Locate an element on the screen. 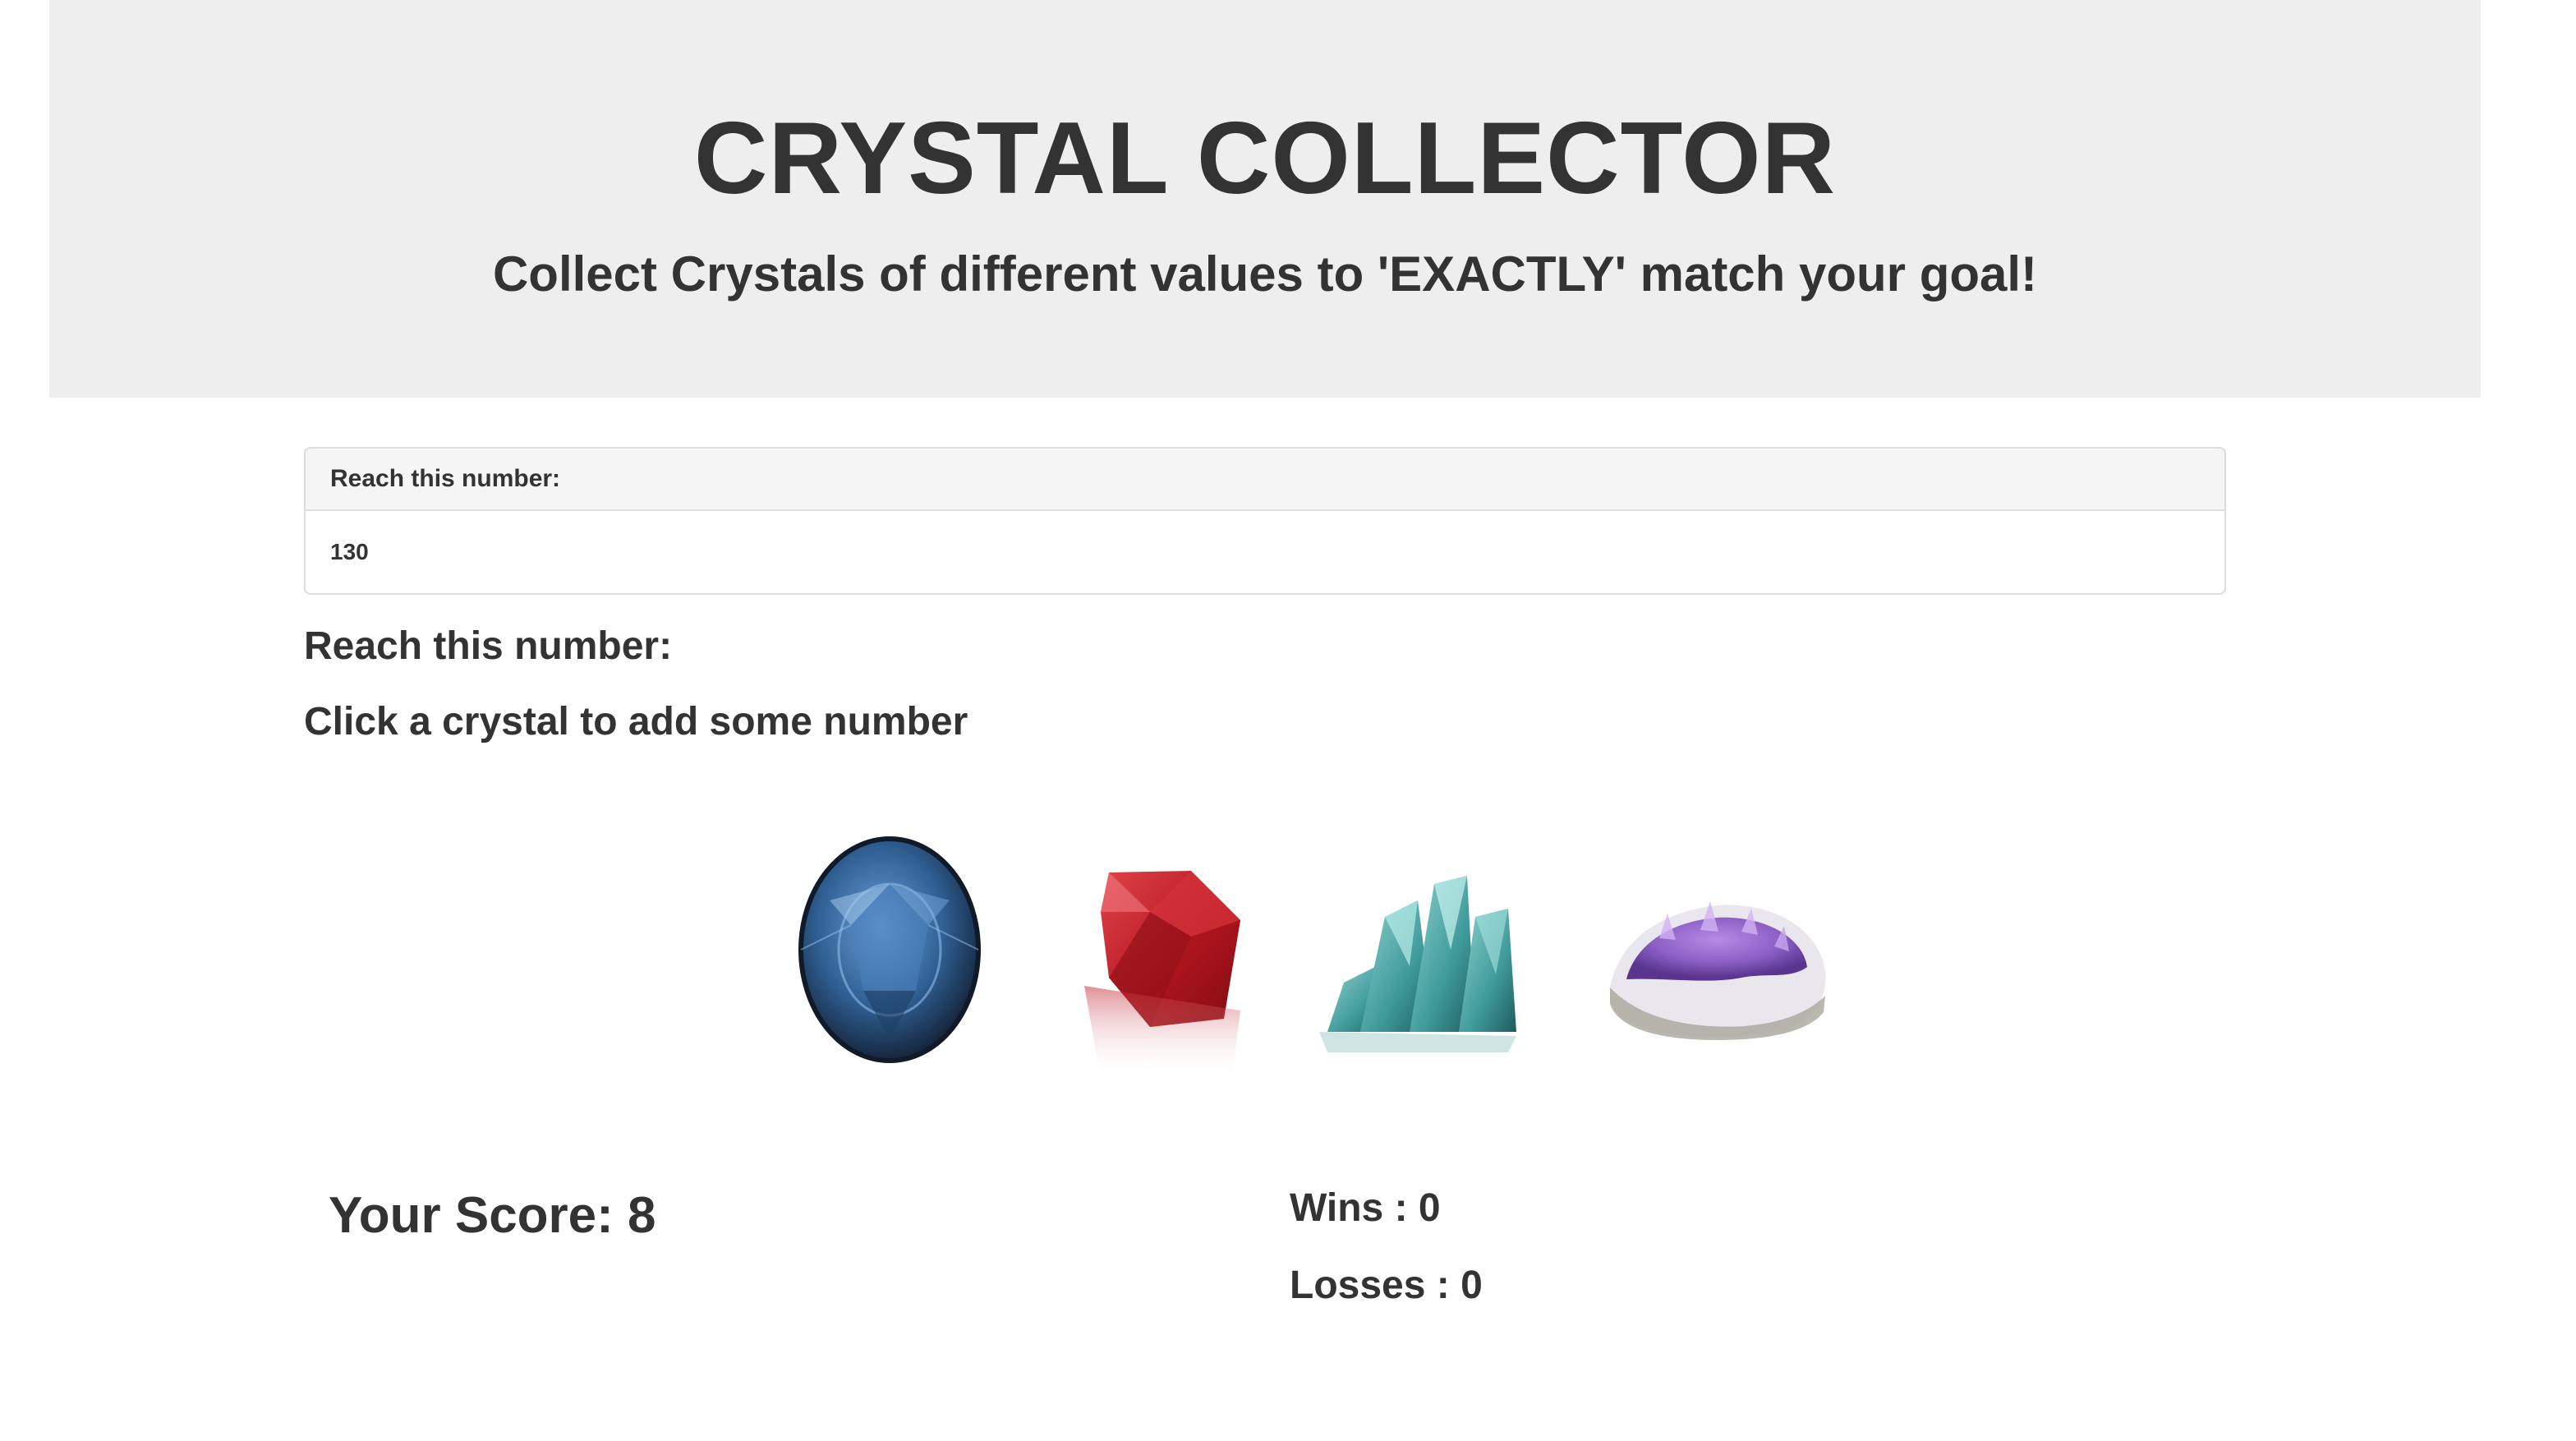 The height and width of the screenshot is (1441, 2576). target-number-value: 130 is located at coordinates (349, 551).